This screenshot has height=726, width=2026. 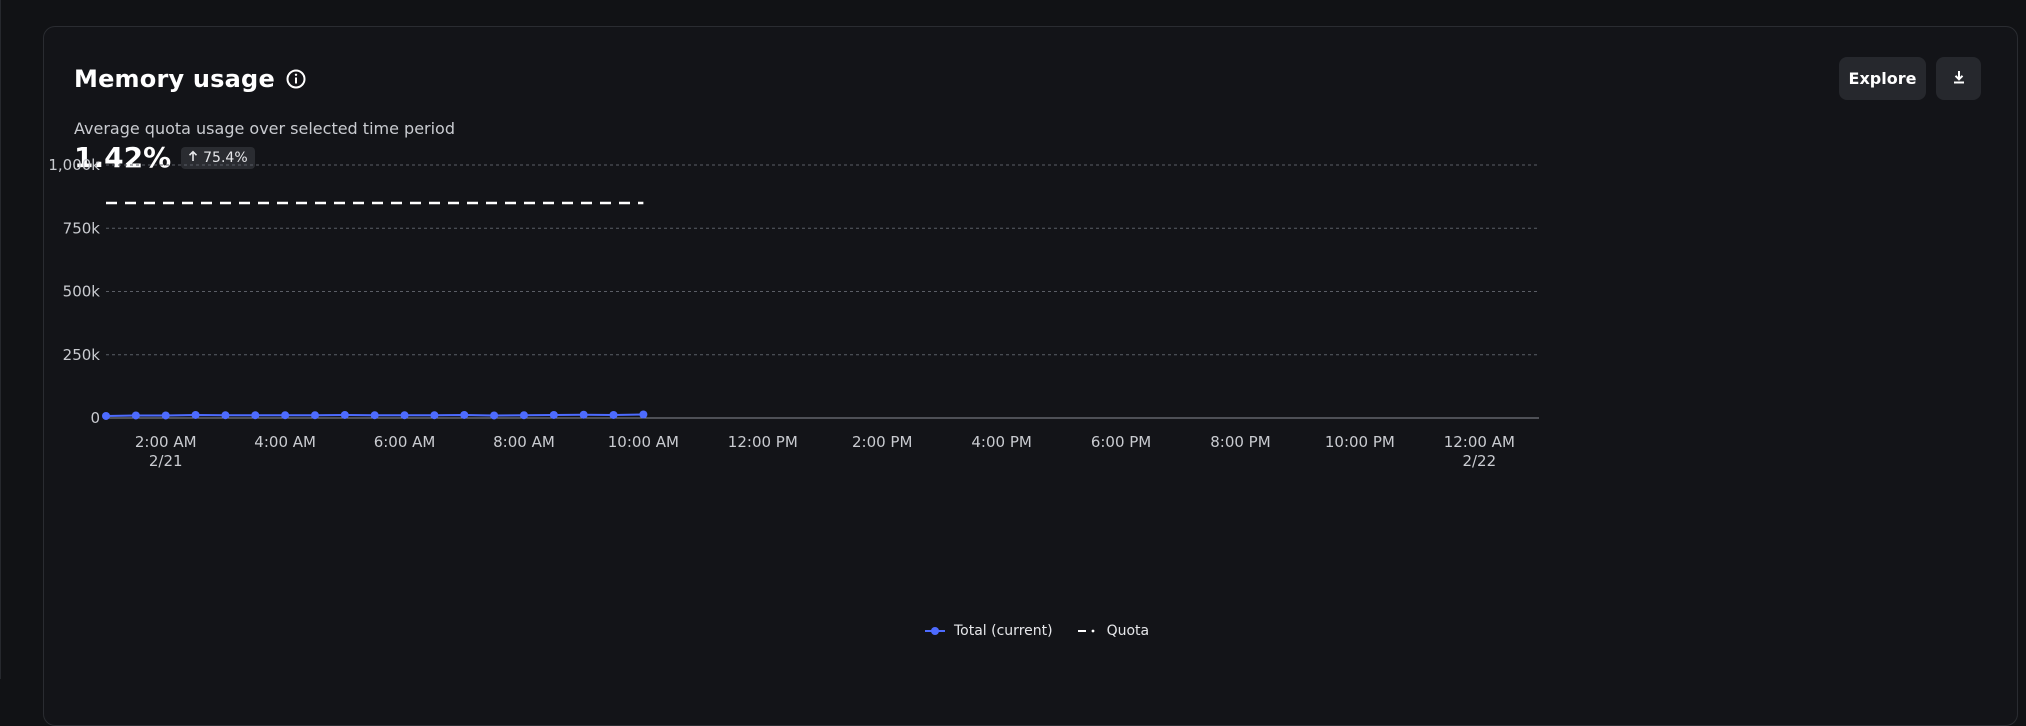 I want to click on legend-total-marker, so click(x=935, y=631).